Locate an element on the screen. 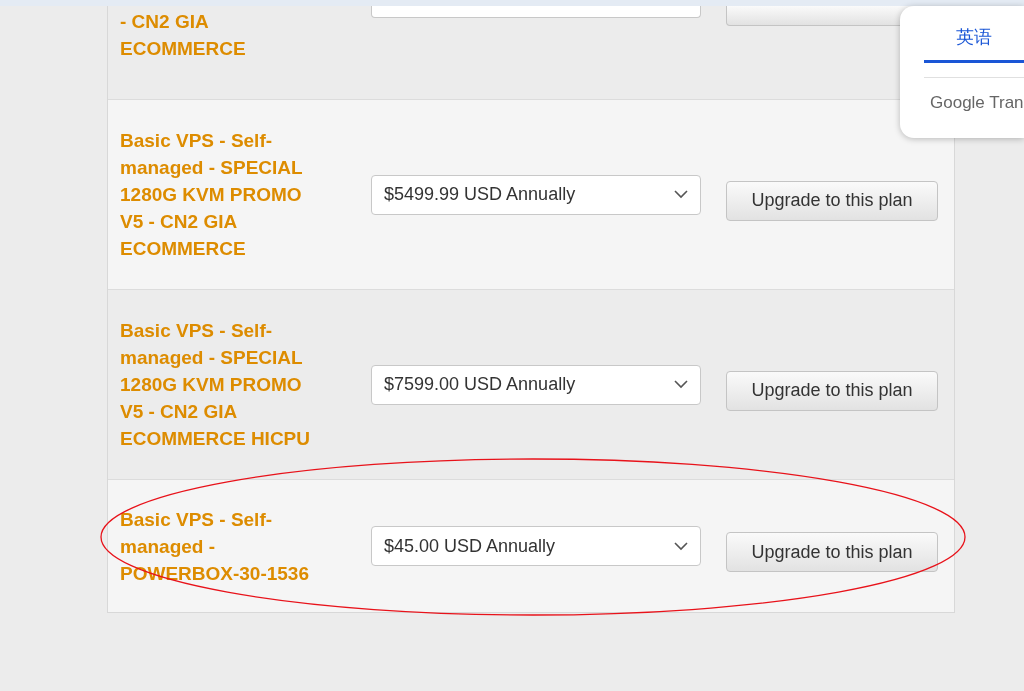 The image size is (1024, 691). plan-name: - CN2 GIA ECOMMERCE is located at coordinates (183, 35).